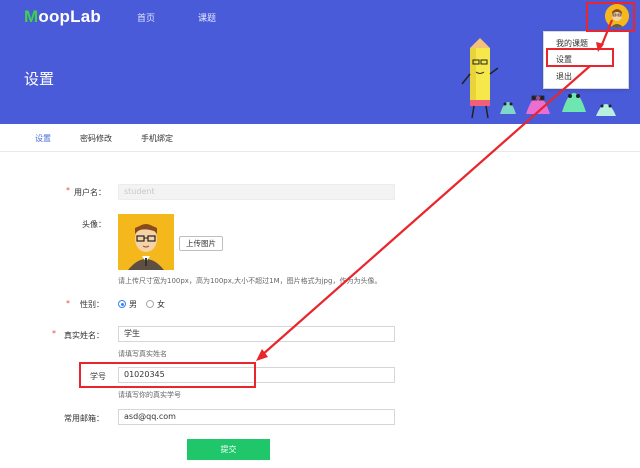  Describe the element at coordinates (90, 192) in the screenshot. I see `username-label: 用户名：` at that location.